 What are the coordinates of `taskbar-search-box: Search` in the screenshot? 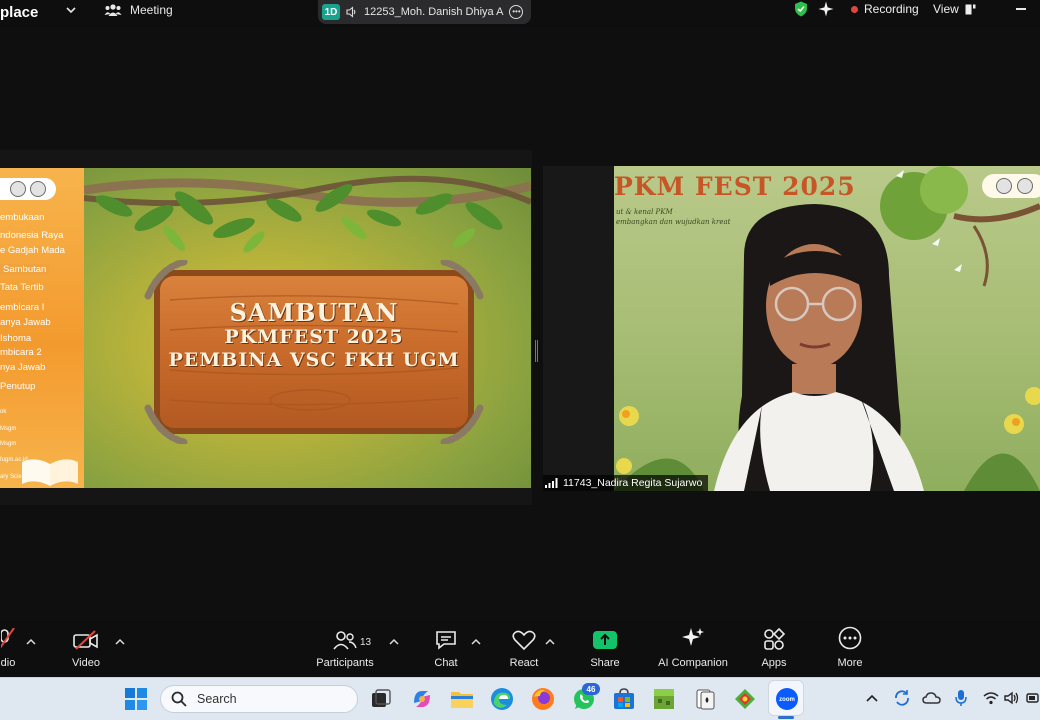 It's located at (259, 699).